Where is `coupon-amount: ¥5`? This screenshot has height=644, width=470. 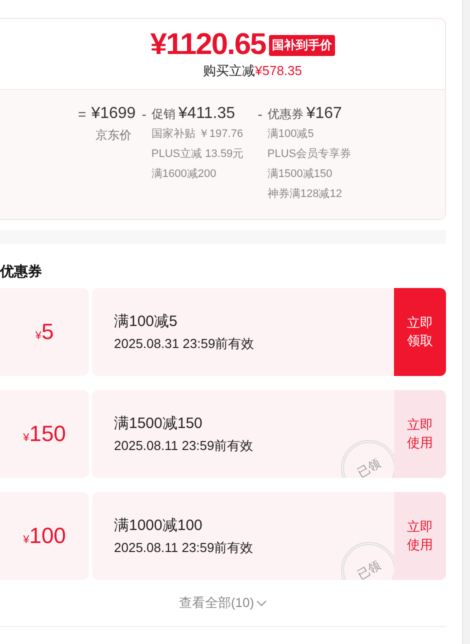 coupon-amount: ¥5 is located at coordinates (44, 332).